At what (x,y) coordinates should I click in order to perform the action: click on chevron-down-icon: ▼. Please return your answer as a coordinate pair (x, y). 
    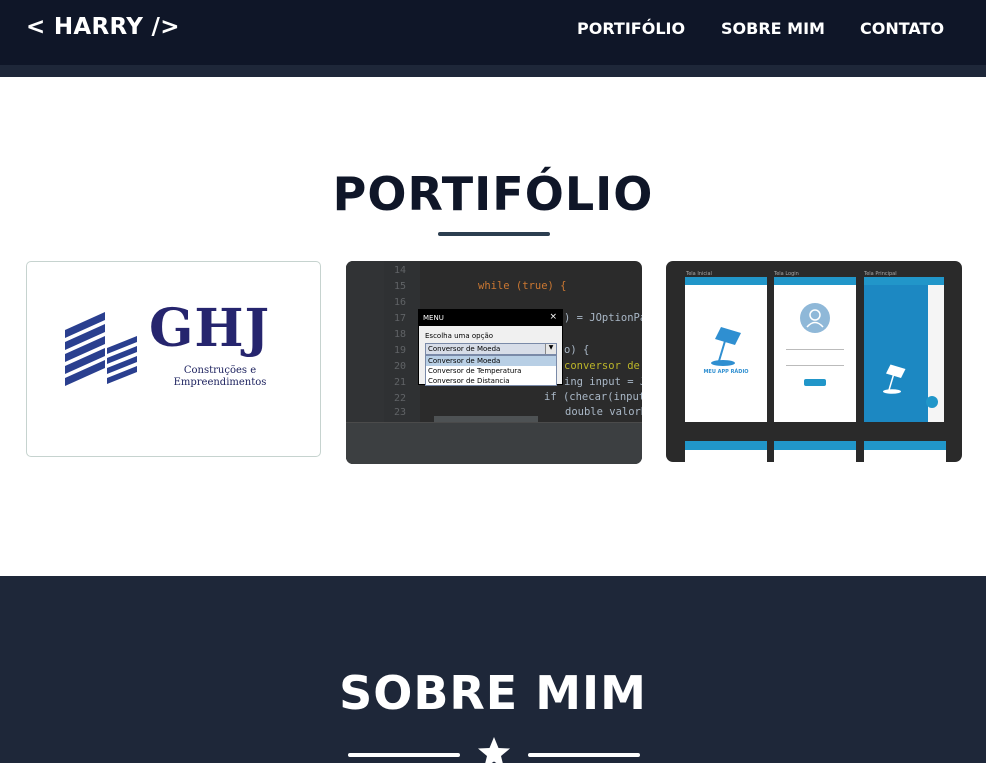
    Looking at the image, I should click on (550, 349).